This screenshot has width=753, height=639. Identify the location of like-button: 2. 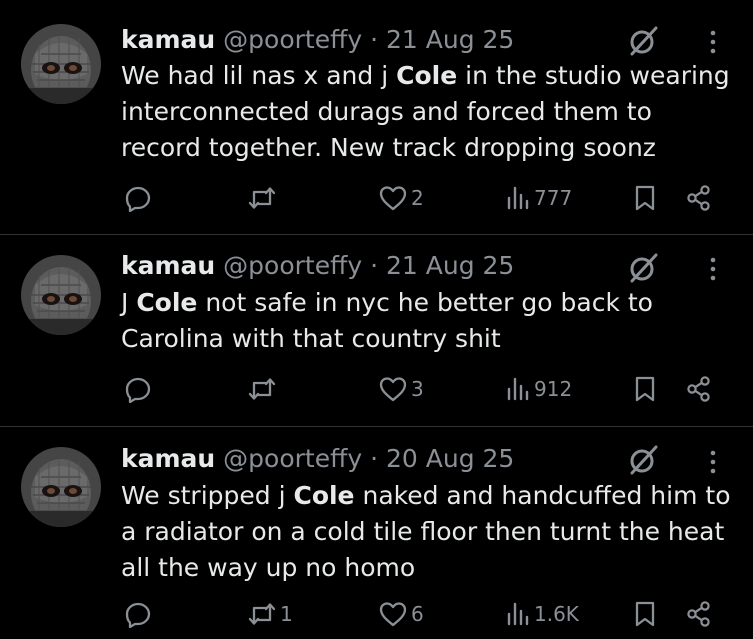
(401, 198).